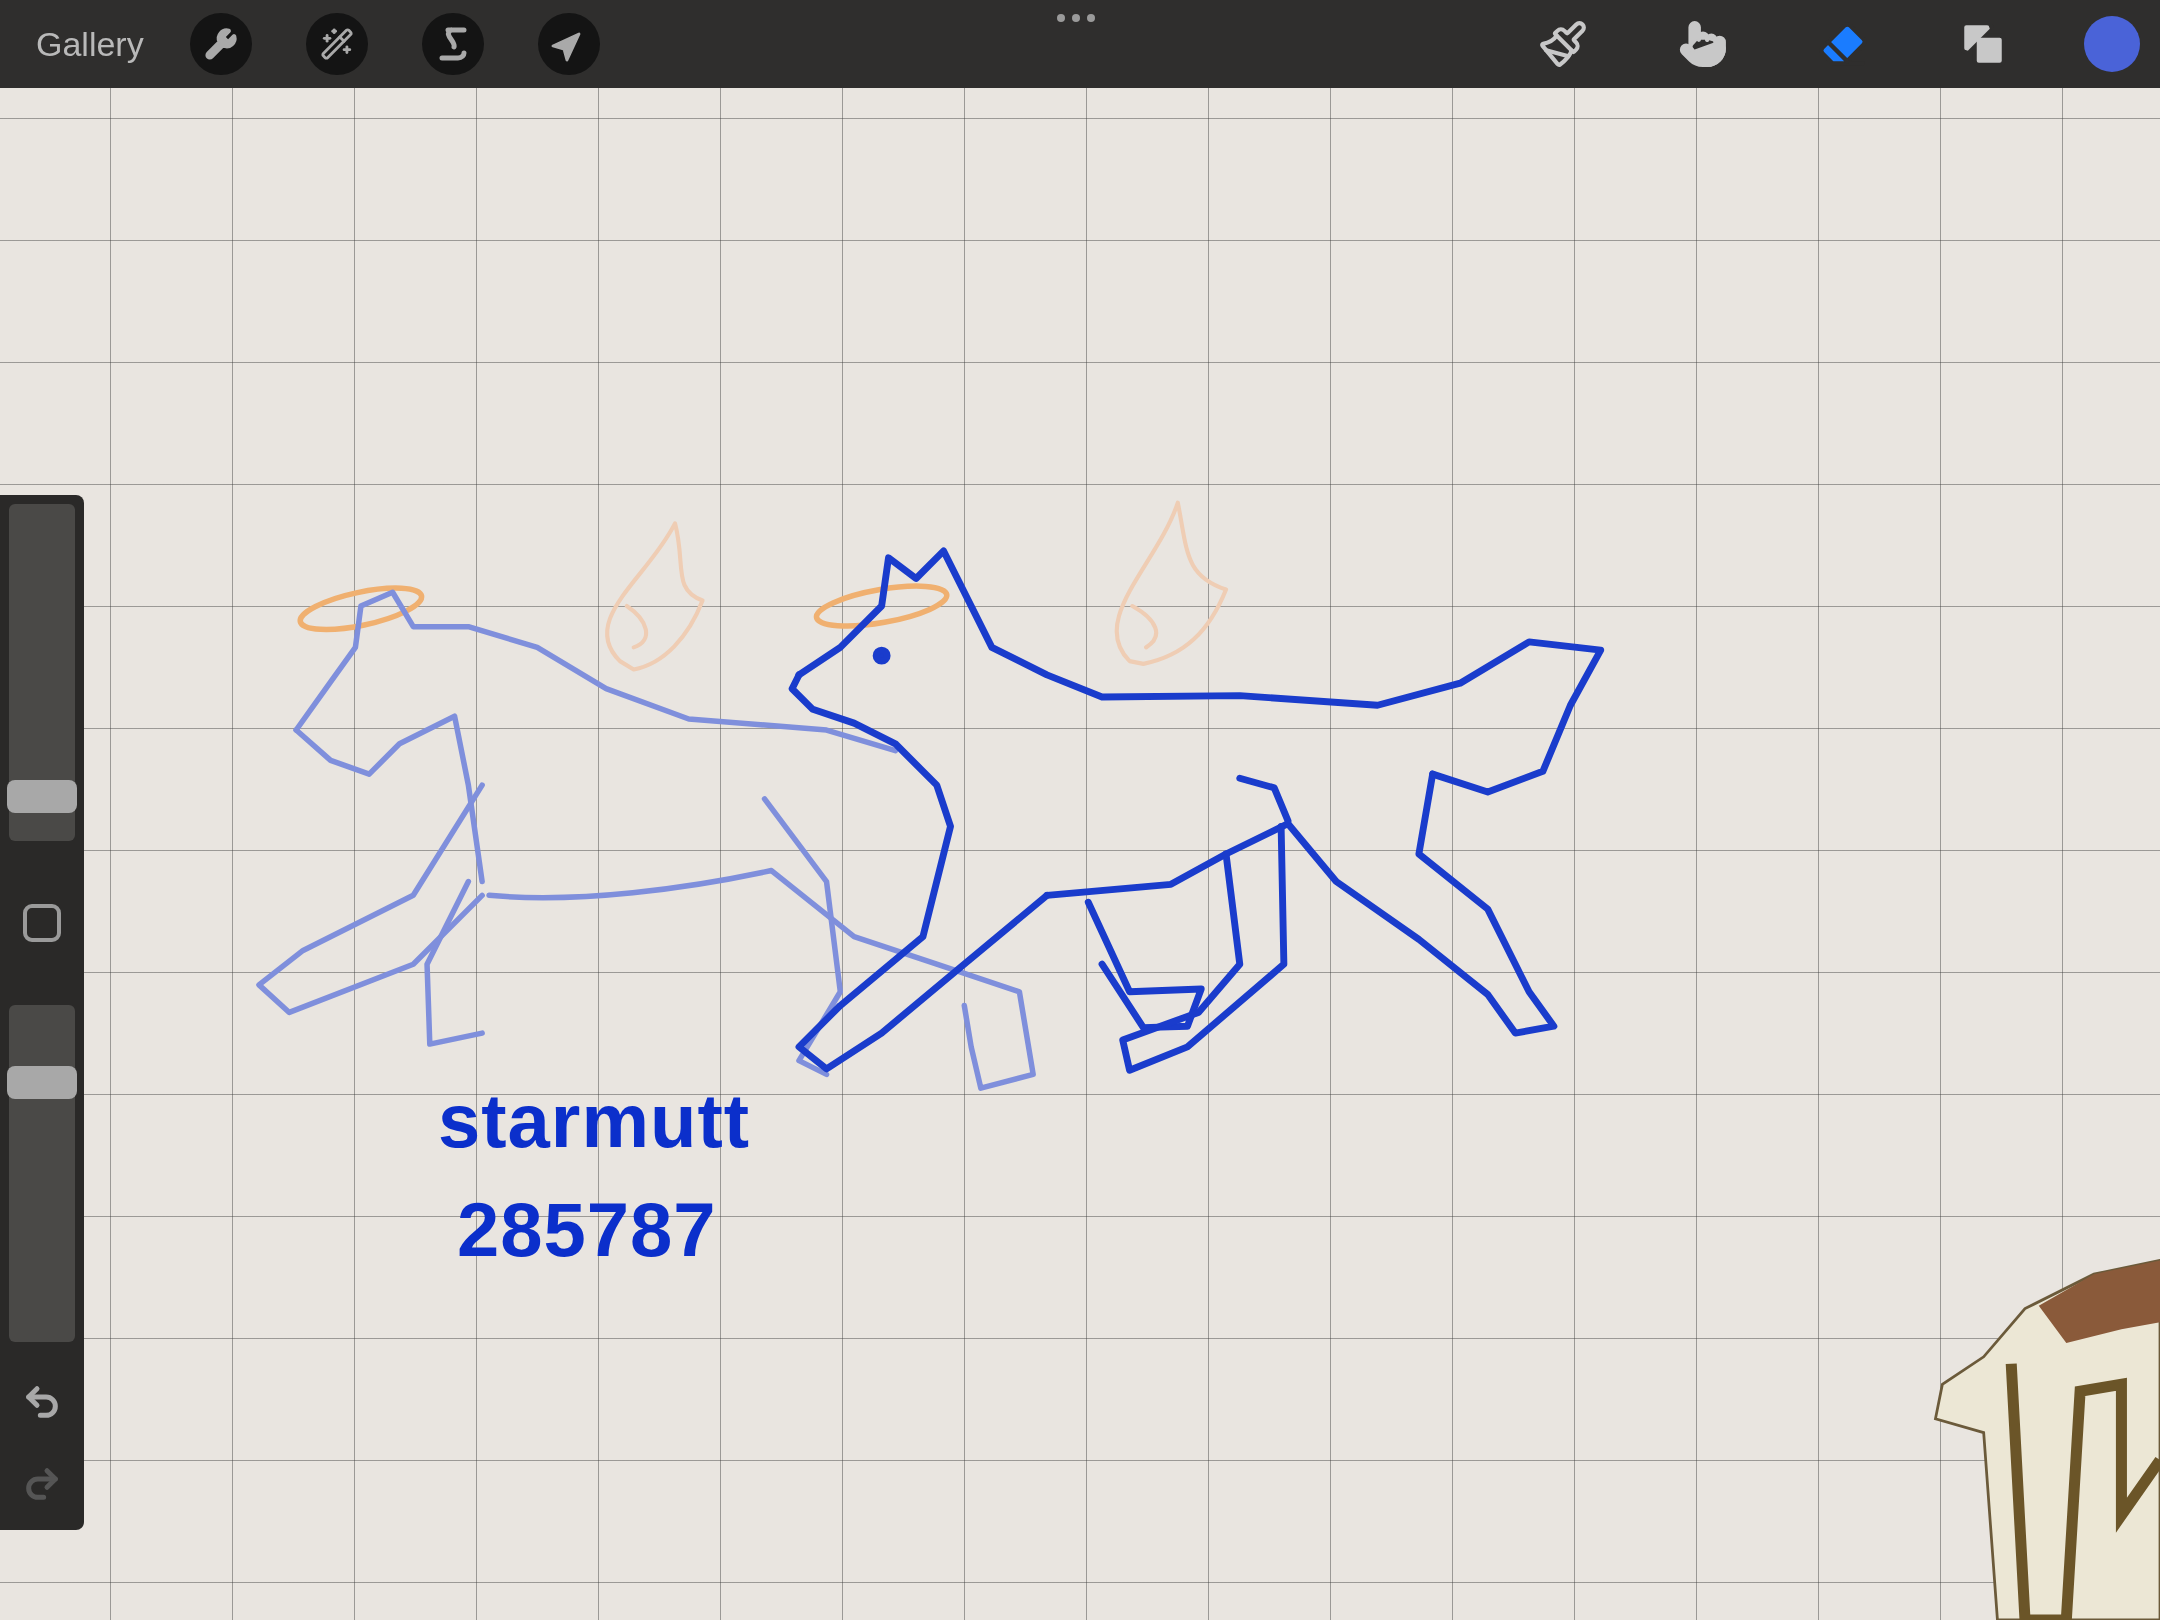 The width and height of the screenshot is (2160, 1620). I want to click on brush-size-slider, so click(42, 672).